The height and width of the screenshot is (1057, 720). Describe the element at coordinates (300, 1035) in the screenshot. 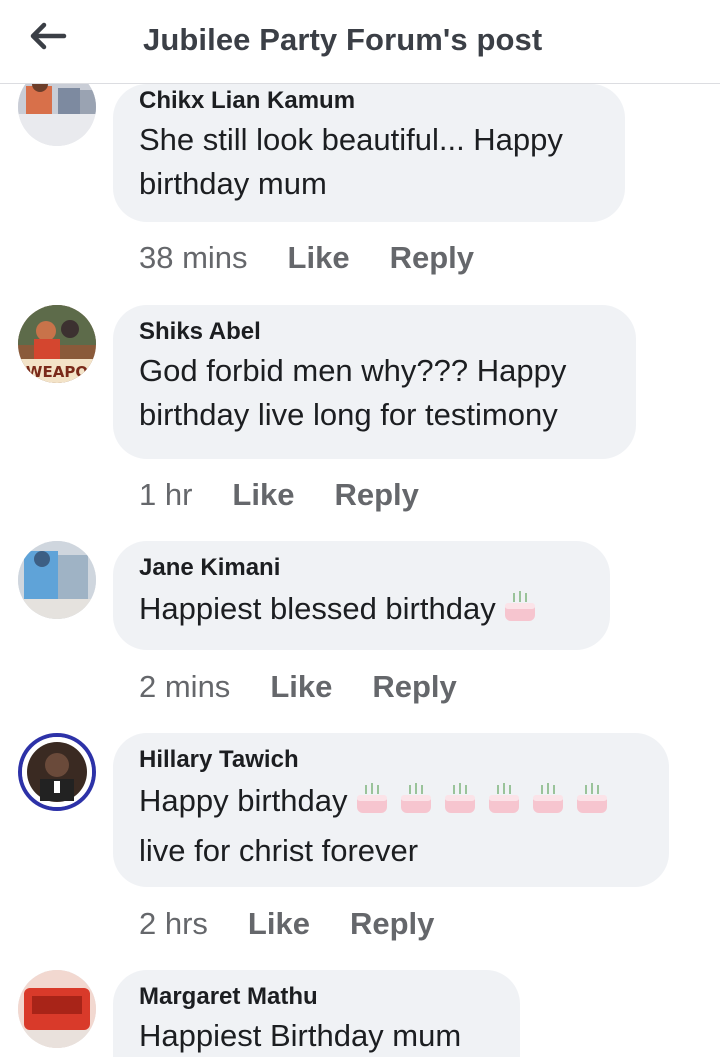

I see `comment-text: Happiest Birthday mum` at that location.